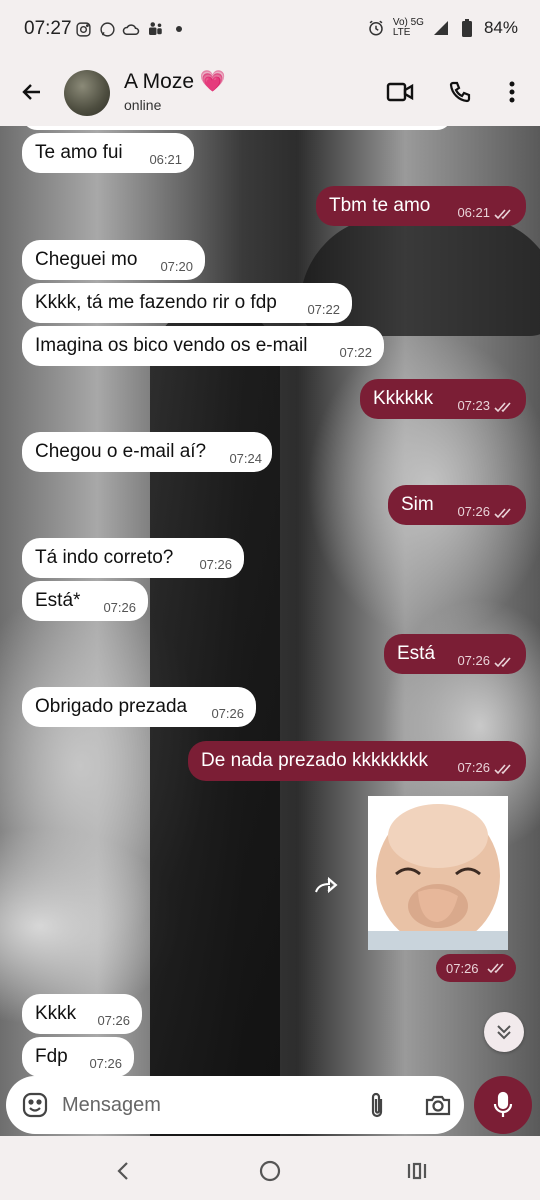 The height and width of the screenshot is (1200, 540). I want to click on system-nav-bar, so click(270, 1170).